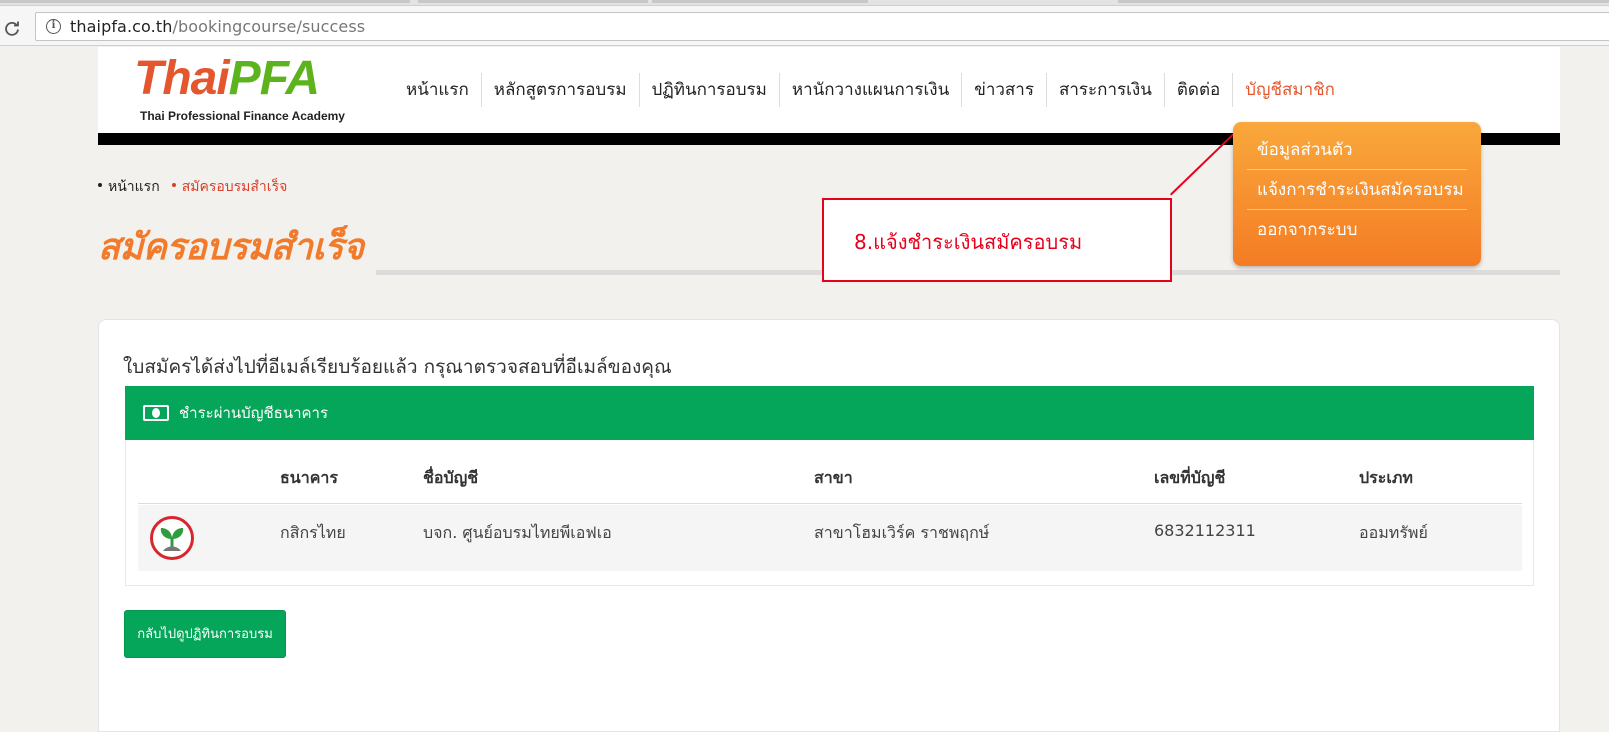 Image resolution: width=1609 pixels, height=732 pixels. I want to click on nav-item-calendar: ปฏิทินการอบรม, so click(710, 90).